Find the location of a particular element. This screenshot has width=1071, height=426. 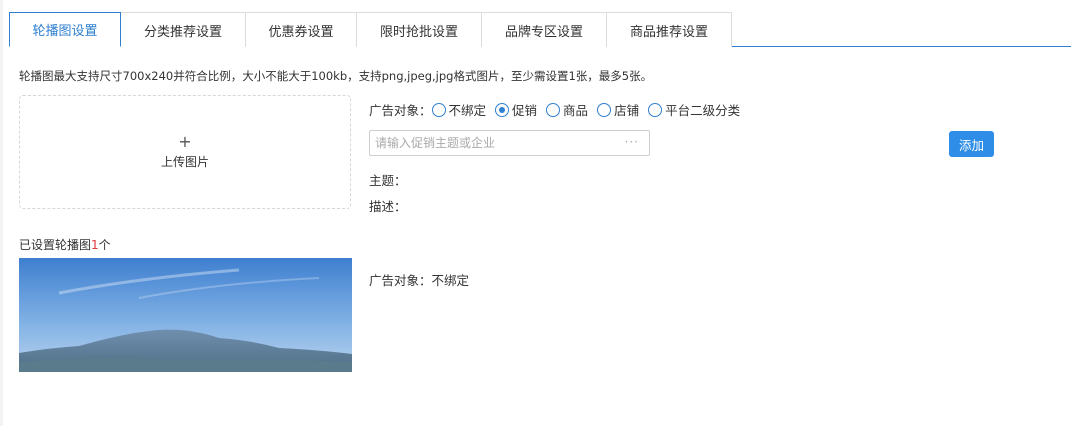

banner-count-text: 已设置轮播图1个 is located at coordinates (65, 244).